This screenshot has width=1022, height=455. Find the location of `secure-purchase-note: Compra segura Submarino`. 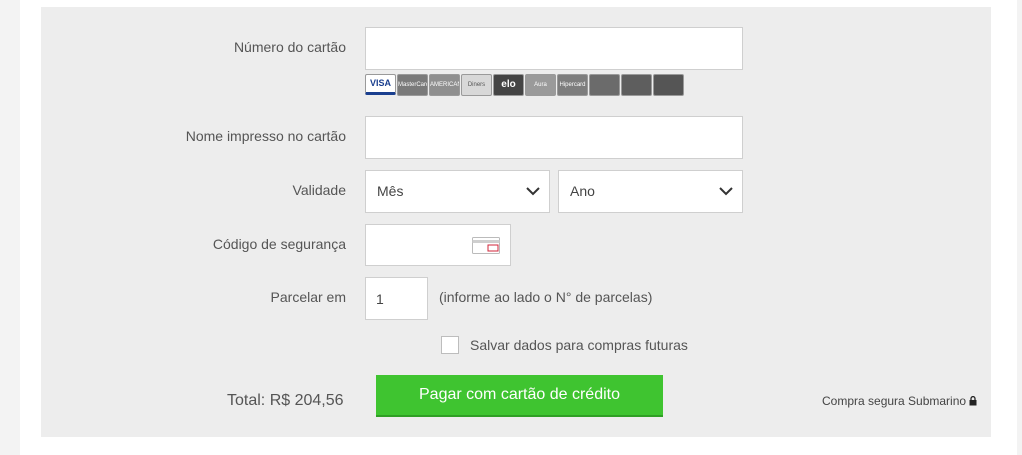

secure-purchase-note: Compra segura Submarino is located at coordinates (899, 401).